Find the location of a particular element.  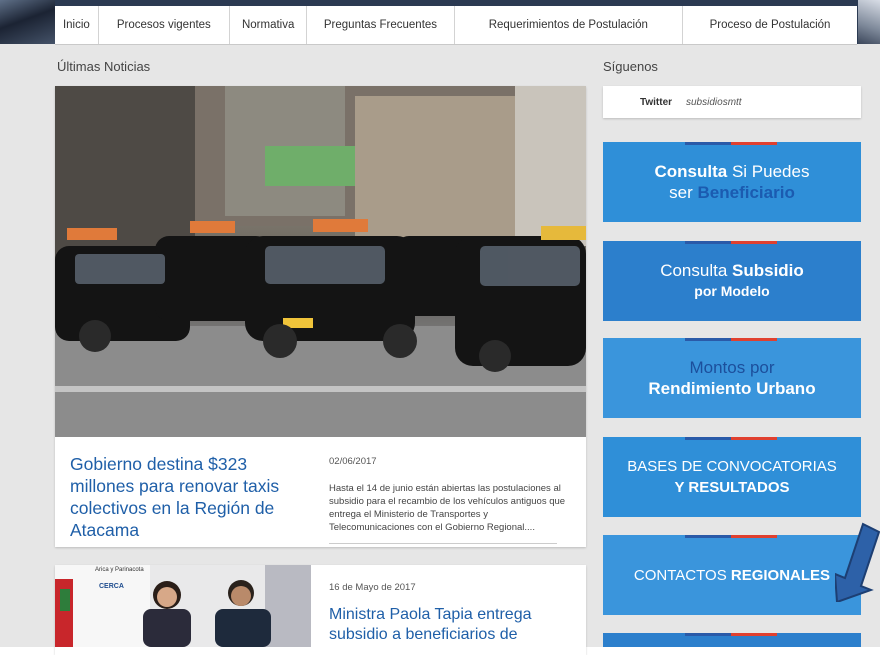

ministra-photo-image is located at coordinates (183, 606).